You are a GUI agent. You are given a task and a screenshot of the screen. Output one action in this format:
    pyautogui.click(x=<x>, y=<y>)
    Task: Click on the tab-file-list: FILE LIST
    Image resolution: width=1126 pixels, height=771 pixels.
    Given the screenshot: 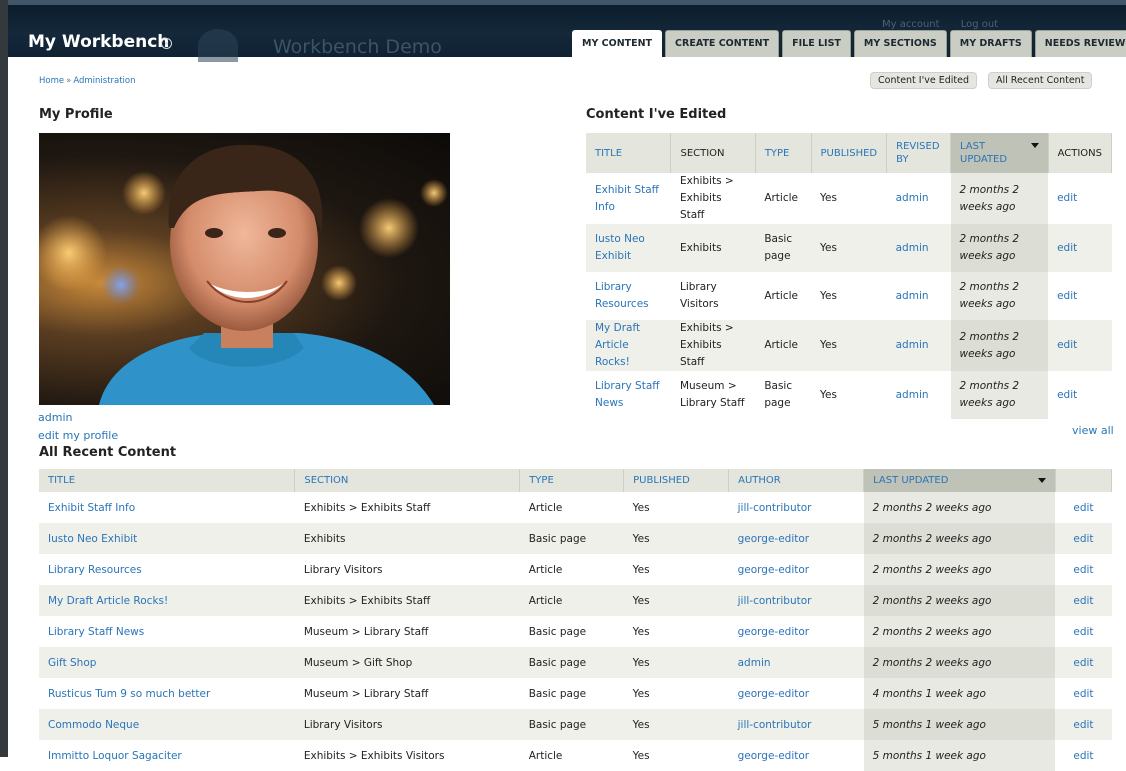 What is the action you would take?
    pyautogui.click(x=816, y=43)
    